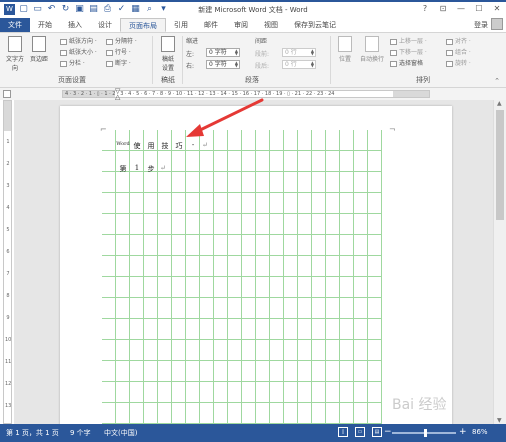  I want to click on vruler-tick: 7, so click(8, 274).